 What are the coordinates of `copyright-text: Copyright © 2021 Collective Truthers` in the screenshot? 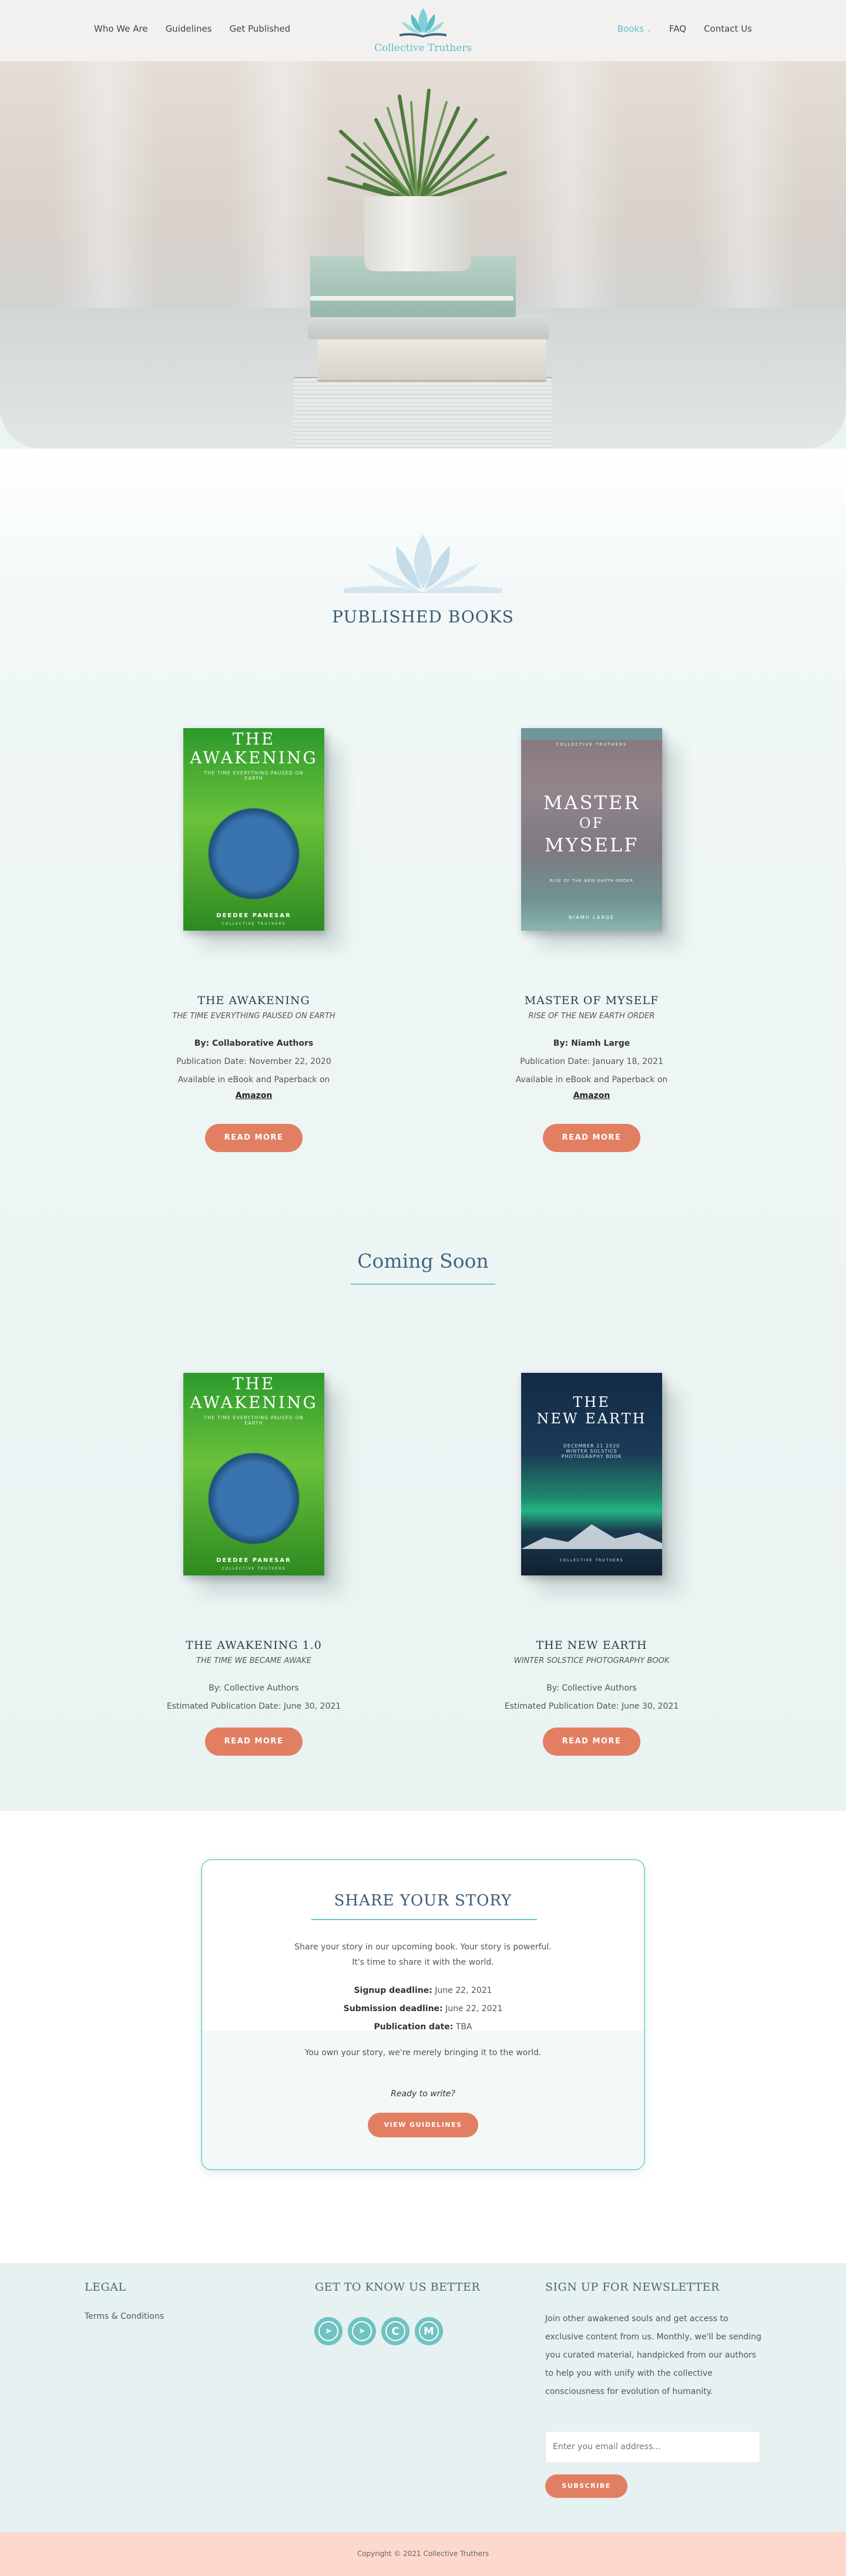 It's located at (423, 2554).